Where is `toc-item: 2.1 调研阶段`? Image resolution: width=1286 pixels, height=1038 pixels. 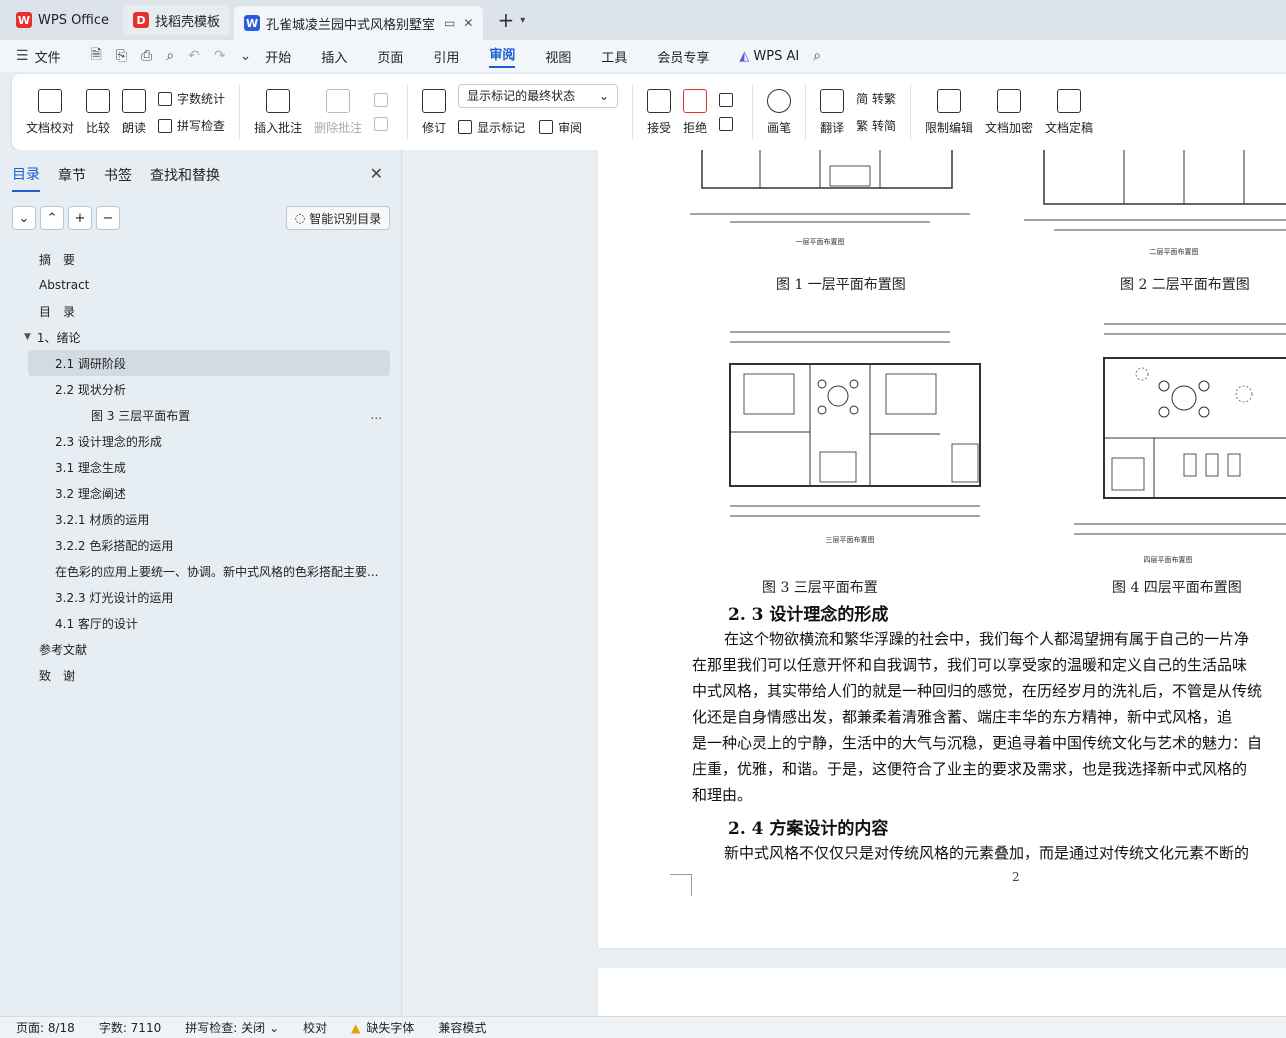 toc-item: 2.1 调研阶段 is located at coordinates (209, 363).